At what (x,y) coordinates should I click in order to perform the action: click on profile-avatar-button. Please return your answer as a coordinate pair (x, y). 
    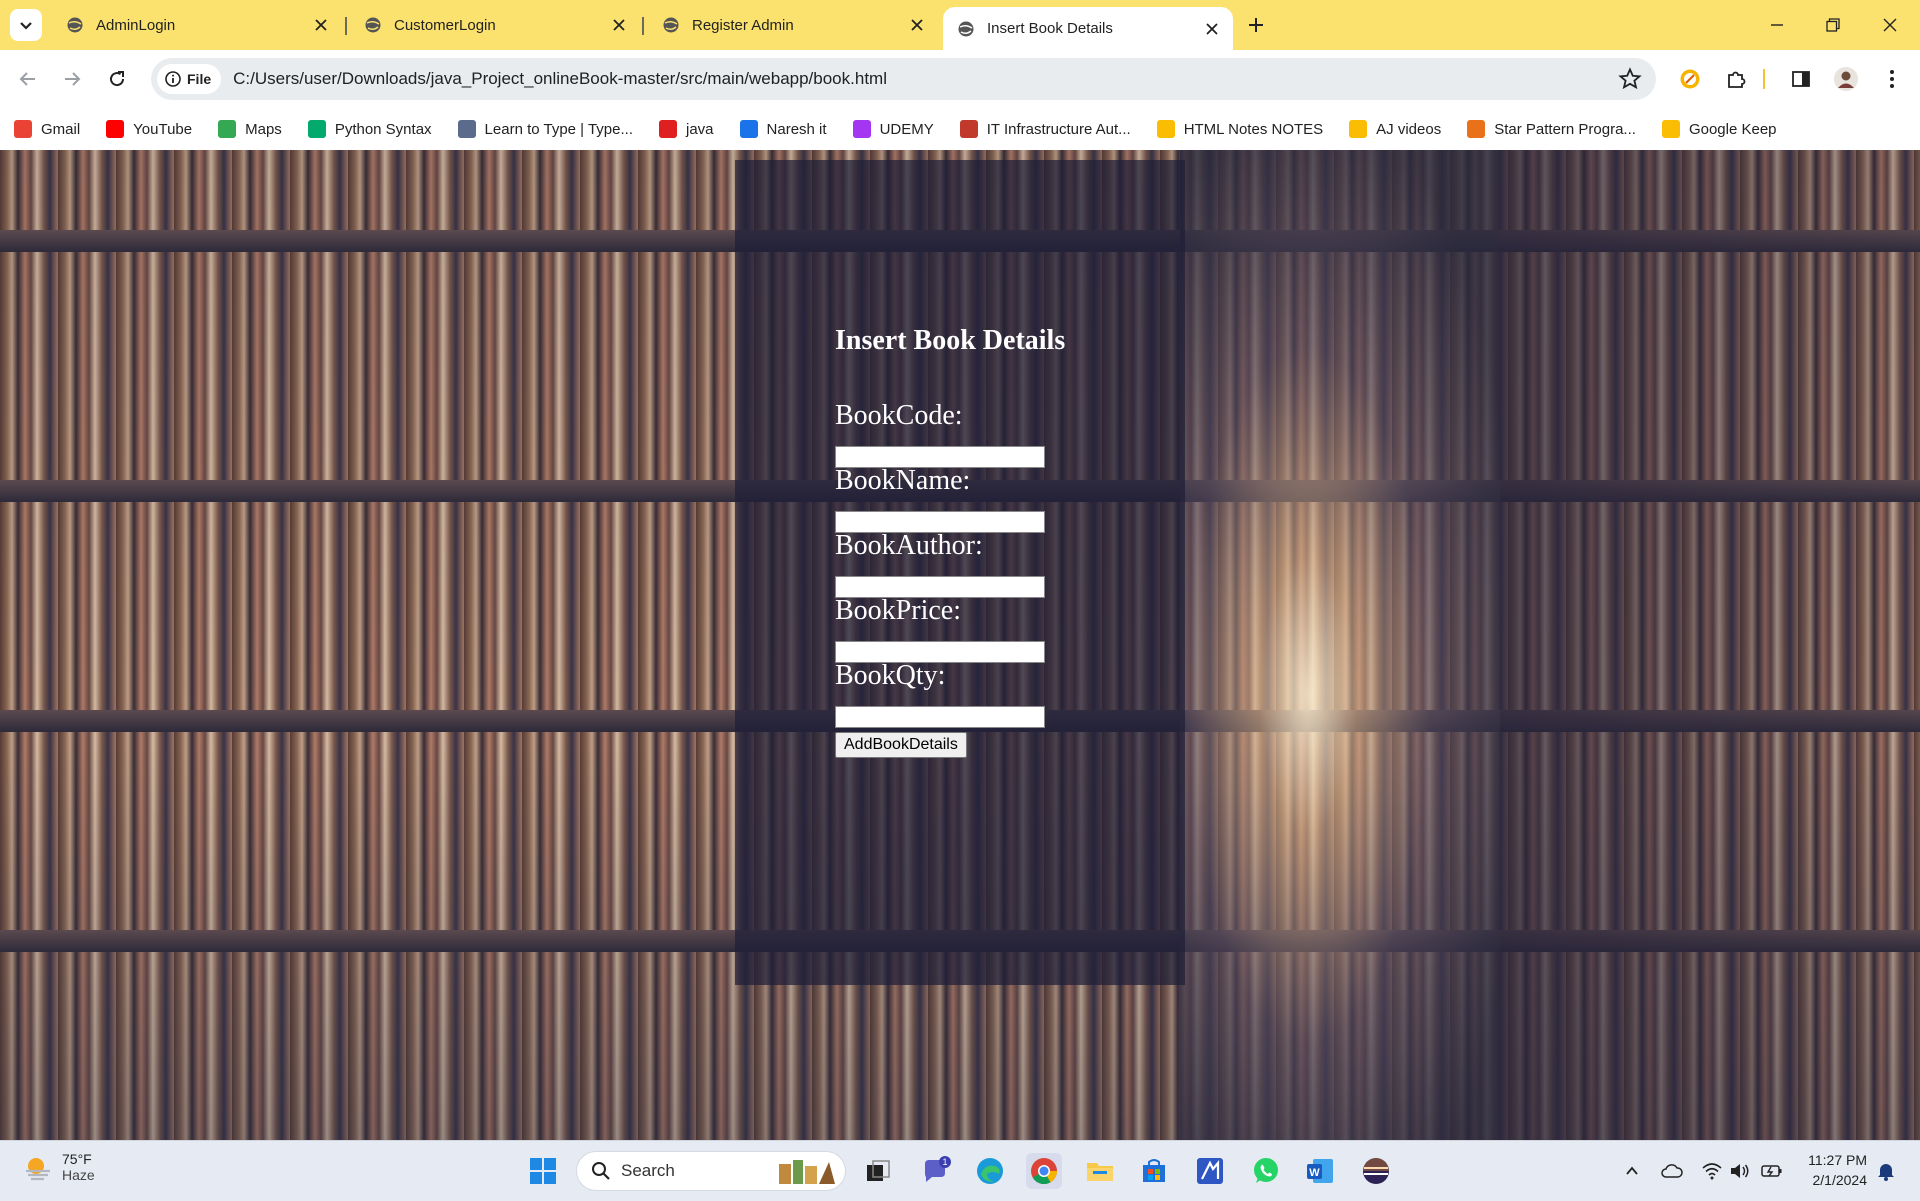
    Looking at the image, I should click on (1846, 79).